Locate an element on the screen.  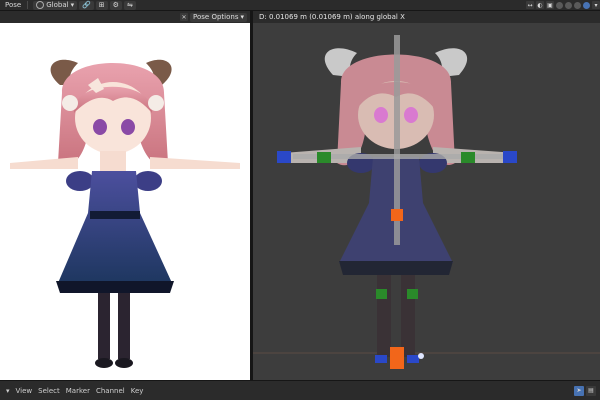
mode-selector: Pose is located at coordinates (13, 5).